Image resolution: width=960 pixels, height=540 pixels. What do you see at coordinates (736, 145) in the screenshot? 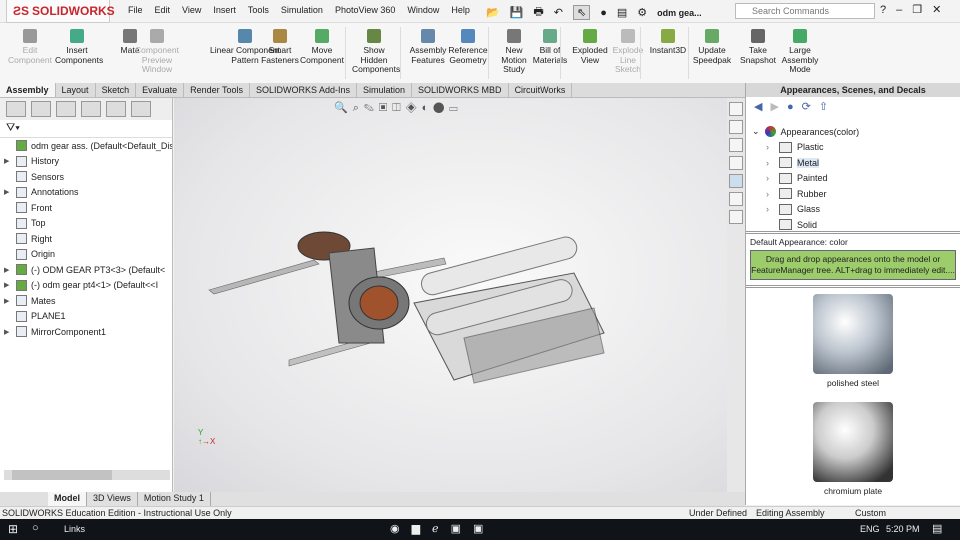
I see `file-explorer-icon` at bounding box center [736, 145].